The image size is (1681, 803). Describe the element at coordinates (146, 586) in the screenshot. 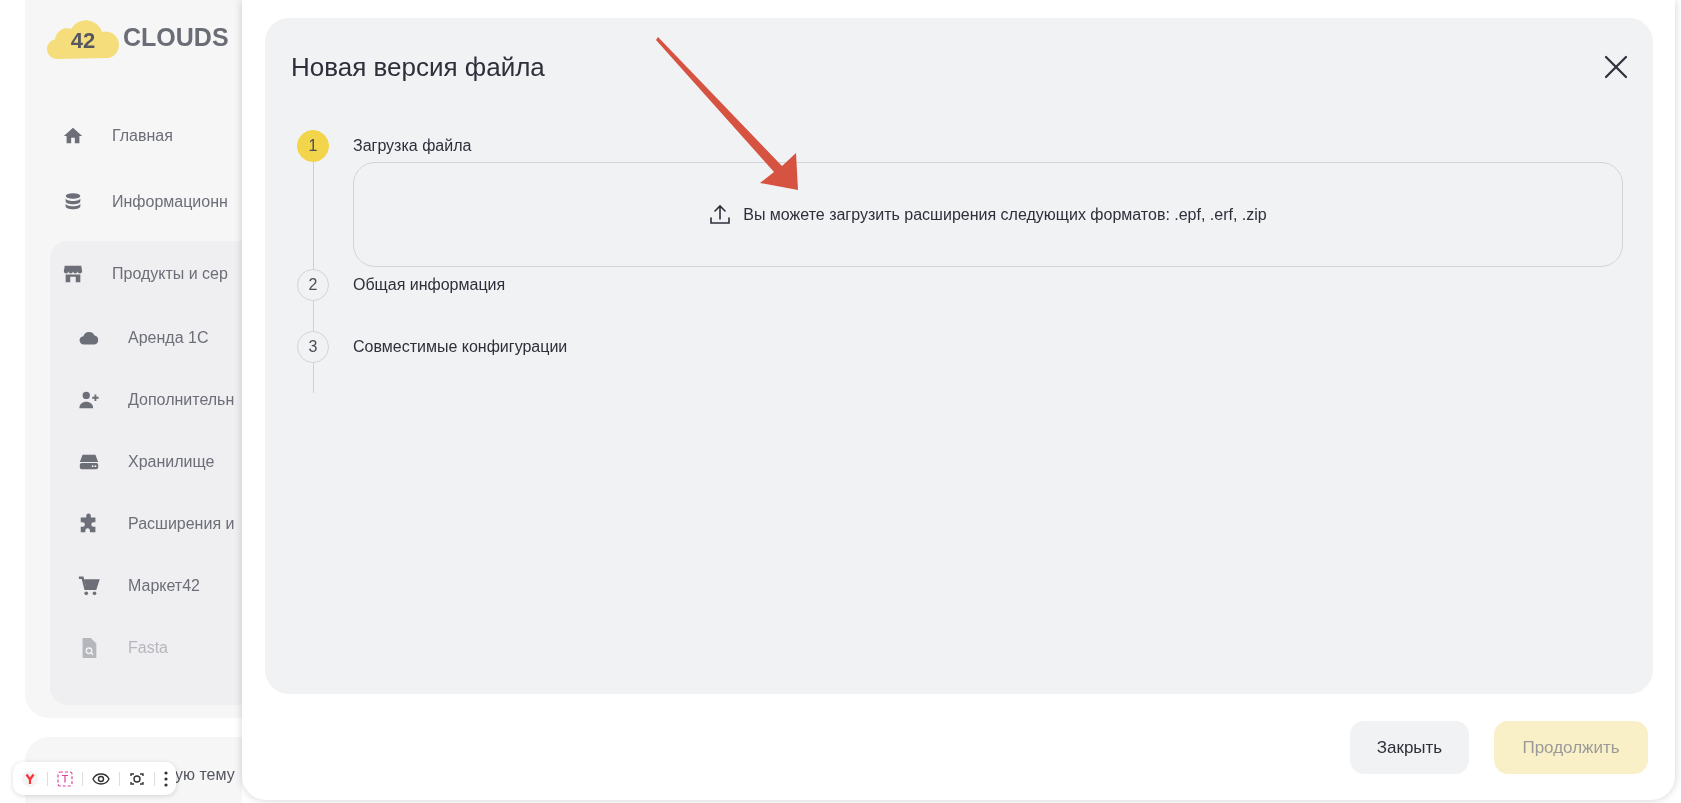

I see `nav-item: Маркет42` at that location.